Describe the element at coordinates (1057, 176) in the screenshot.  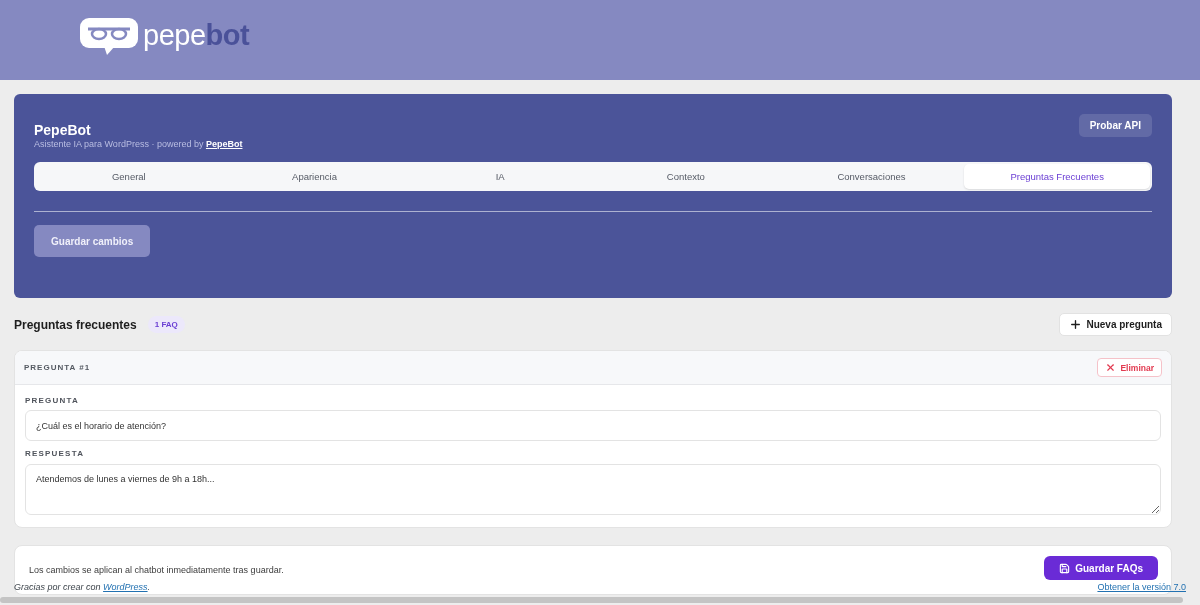
I see `tab: Preguntas Frecuentes` at that location.